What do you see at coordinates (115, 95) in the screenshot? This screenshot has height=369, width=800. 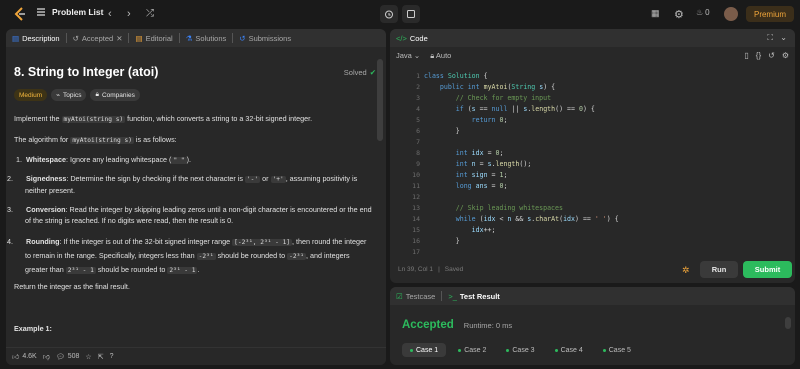 I see `companies-chip: 🔒︎ Companies` at bounding box center [115, 95].